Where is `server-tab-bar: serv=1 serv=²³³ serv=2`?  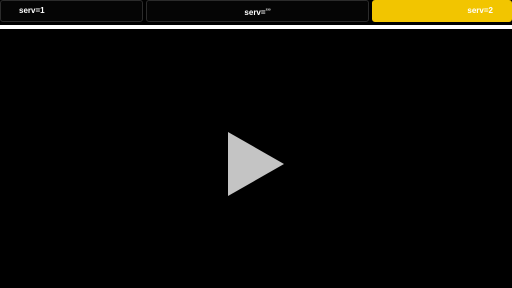
server-tab-bar: serv=1 serv=²³³ serv=2 is located at coordinates (256, 12).